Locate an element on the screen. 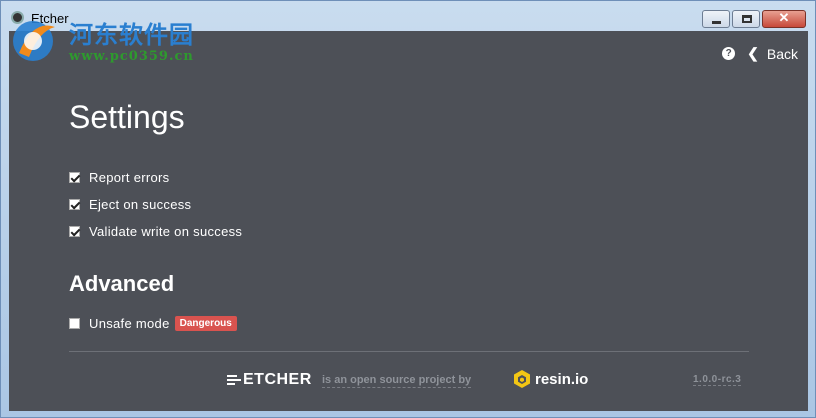 This screenshot has width=816, height=418. top-bar: ? ❮ Back is located at coordinates (760, 53).